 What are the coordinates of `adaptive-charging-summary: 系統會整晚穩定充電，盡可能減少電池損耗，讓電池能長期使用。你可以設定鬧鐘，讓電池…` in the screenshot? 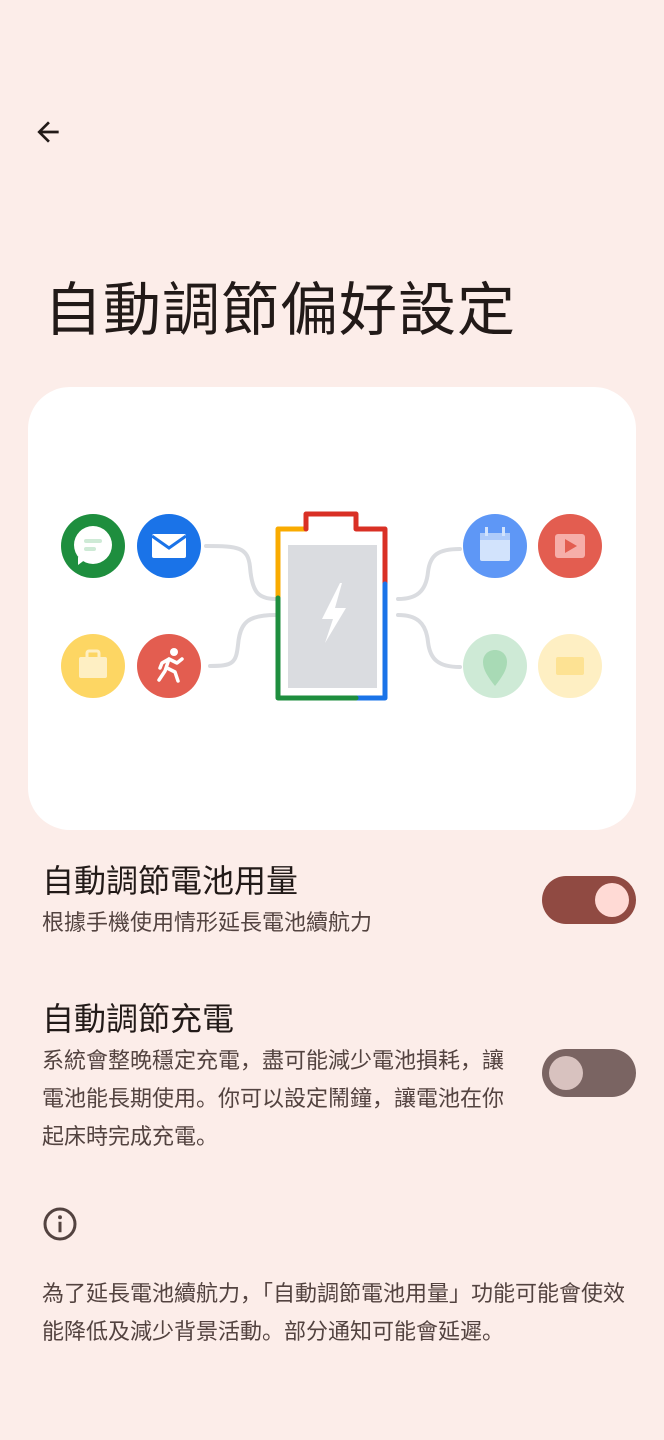 It's located at (273, 1099).